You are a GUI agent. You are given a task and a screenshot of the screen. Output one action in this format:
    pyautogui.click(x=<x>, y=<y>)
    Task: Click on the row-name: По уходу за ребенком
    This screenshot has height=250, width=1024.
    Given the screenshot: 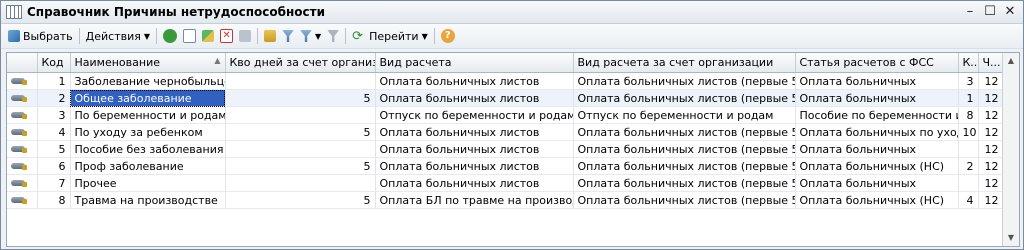 What is the action you would take?
    pyautogui.click(x=148, y=132)
    